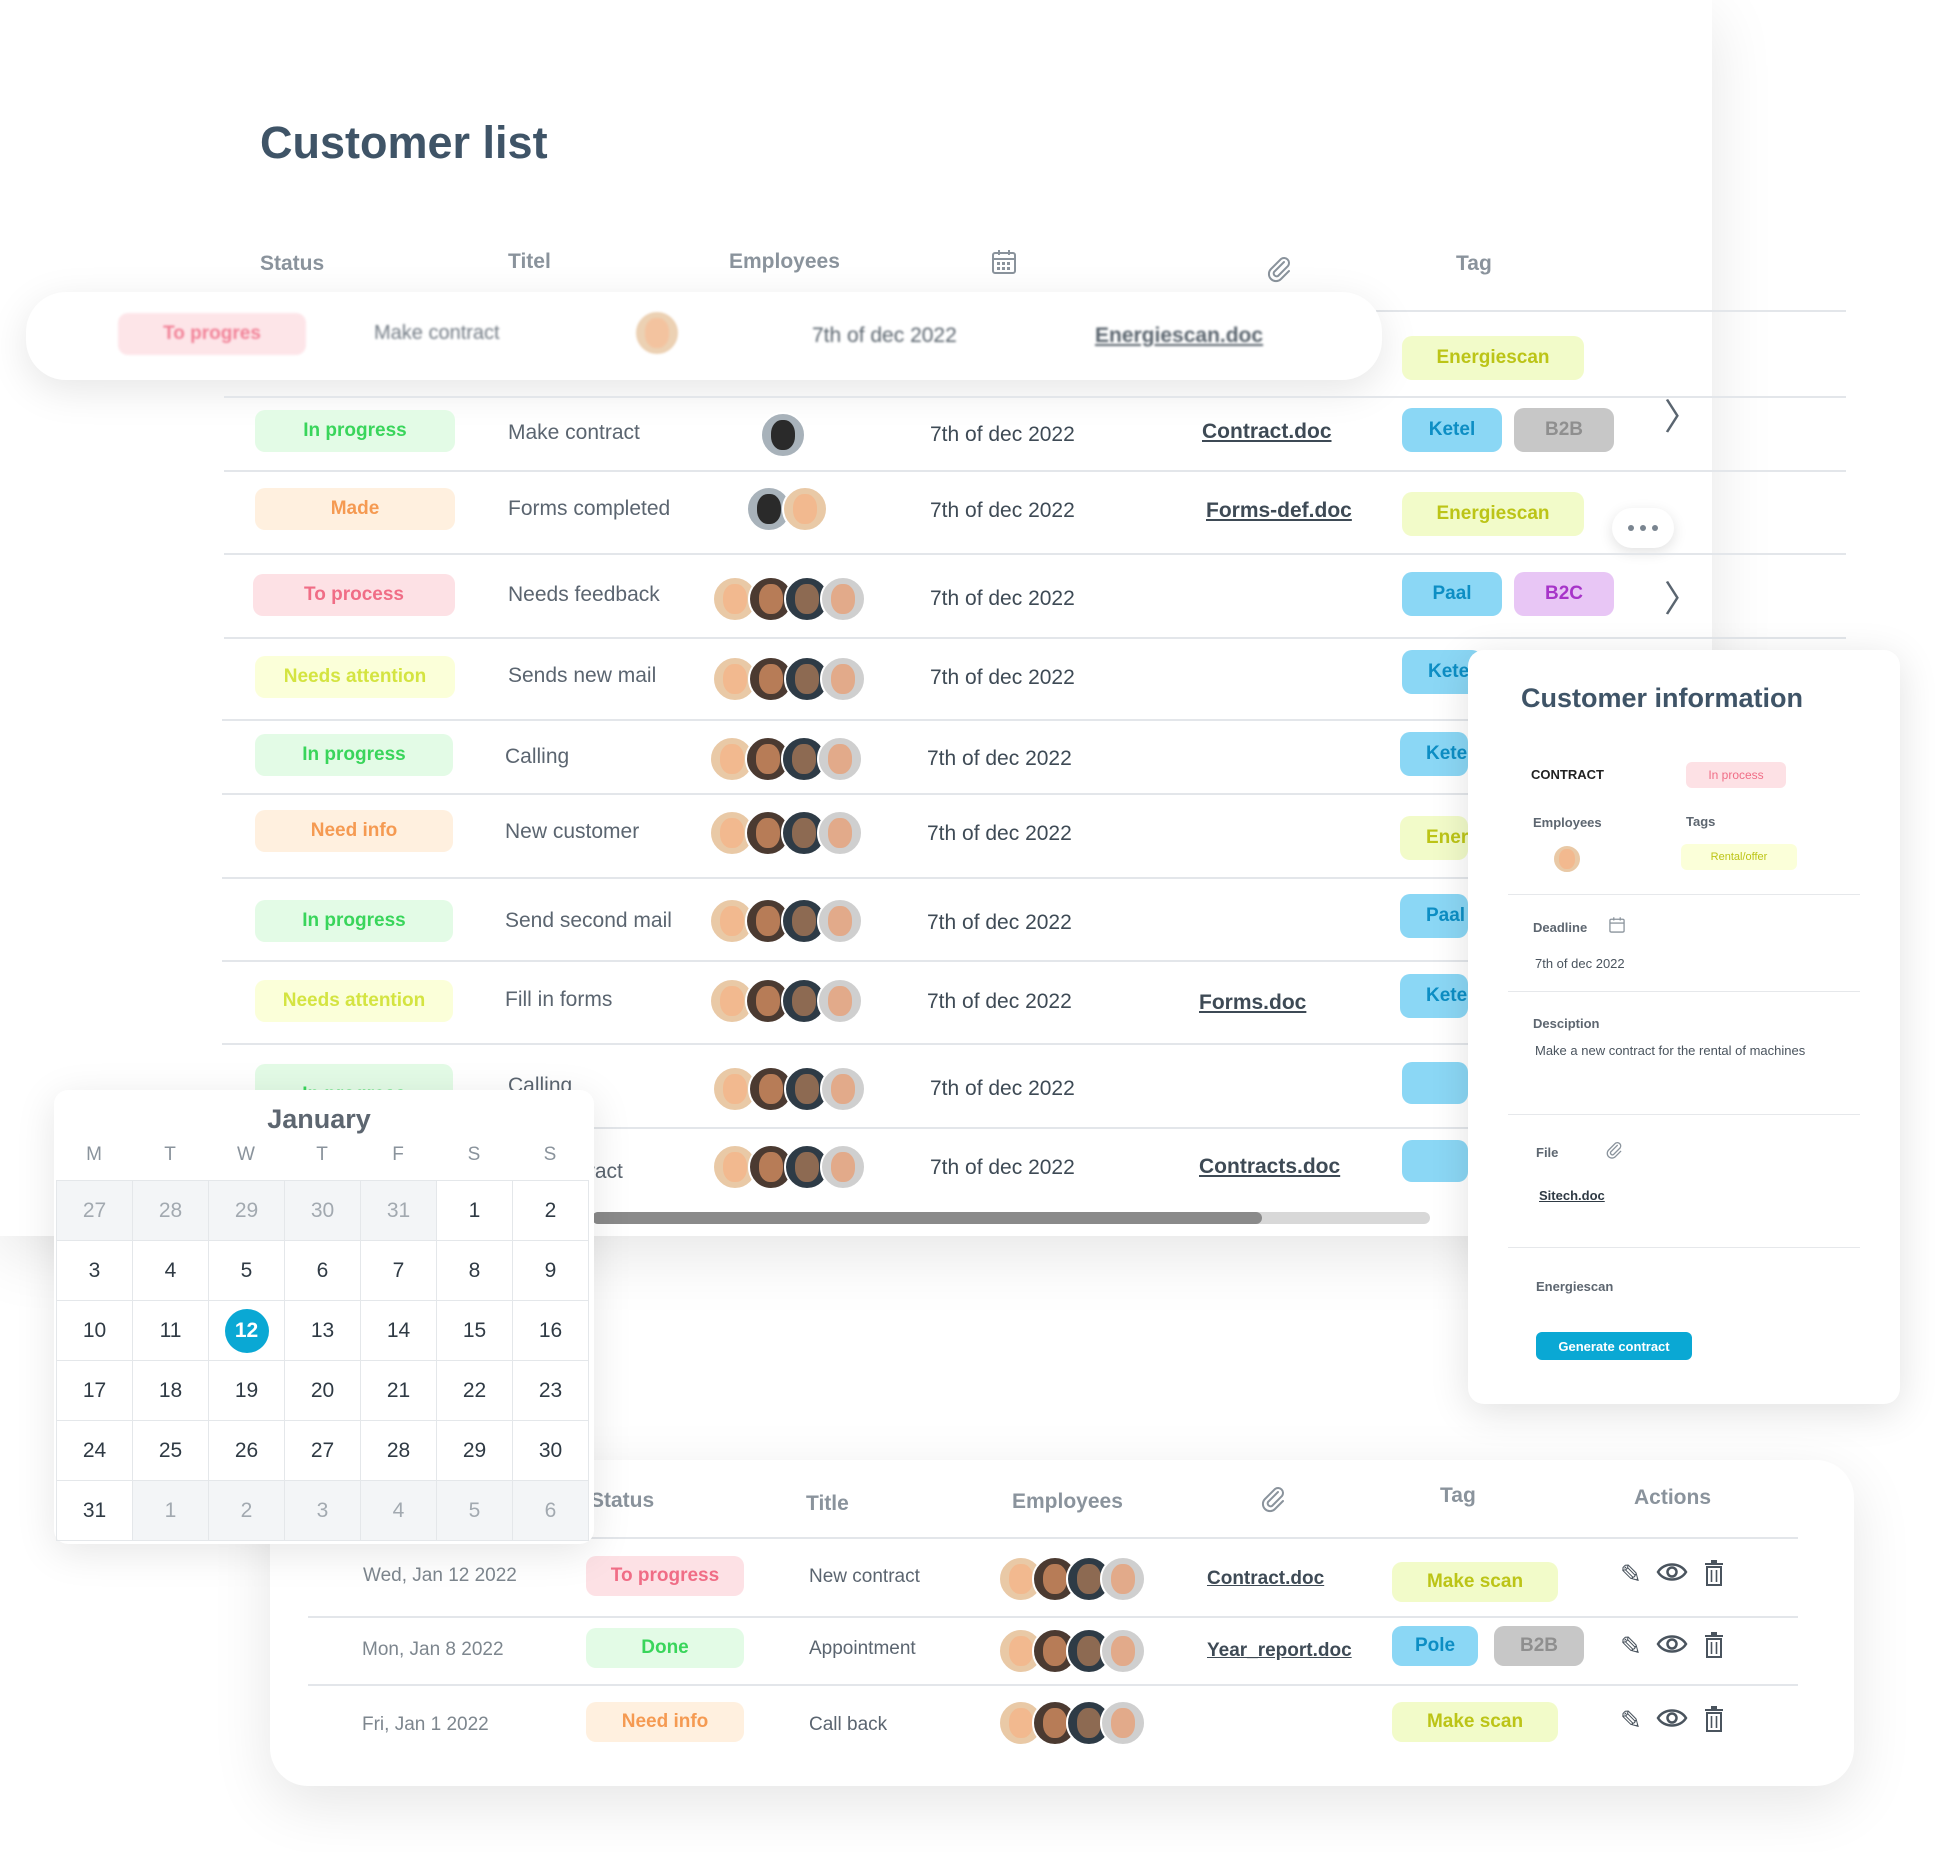 This screenshot has height=1852, width=1937. What do you see at coordinates (322, 1154) in the screenshot?
I see `weekday-label: T` at bounding box center [322, 1154].